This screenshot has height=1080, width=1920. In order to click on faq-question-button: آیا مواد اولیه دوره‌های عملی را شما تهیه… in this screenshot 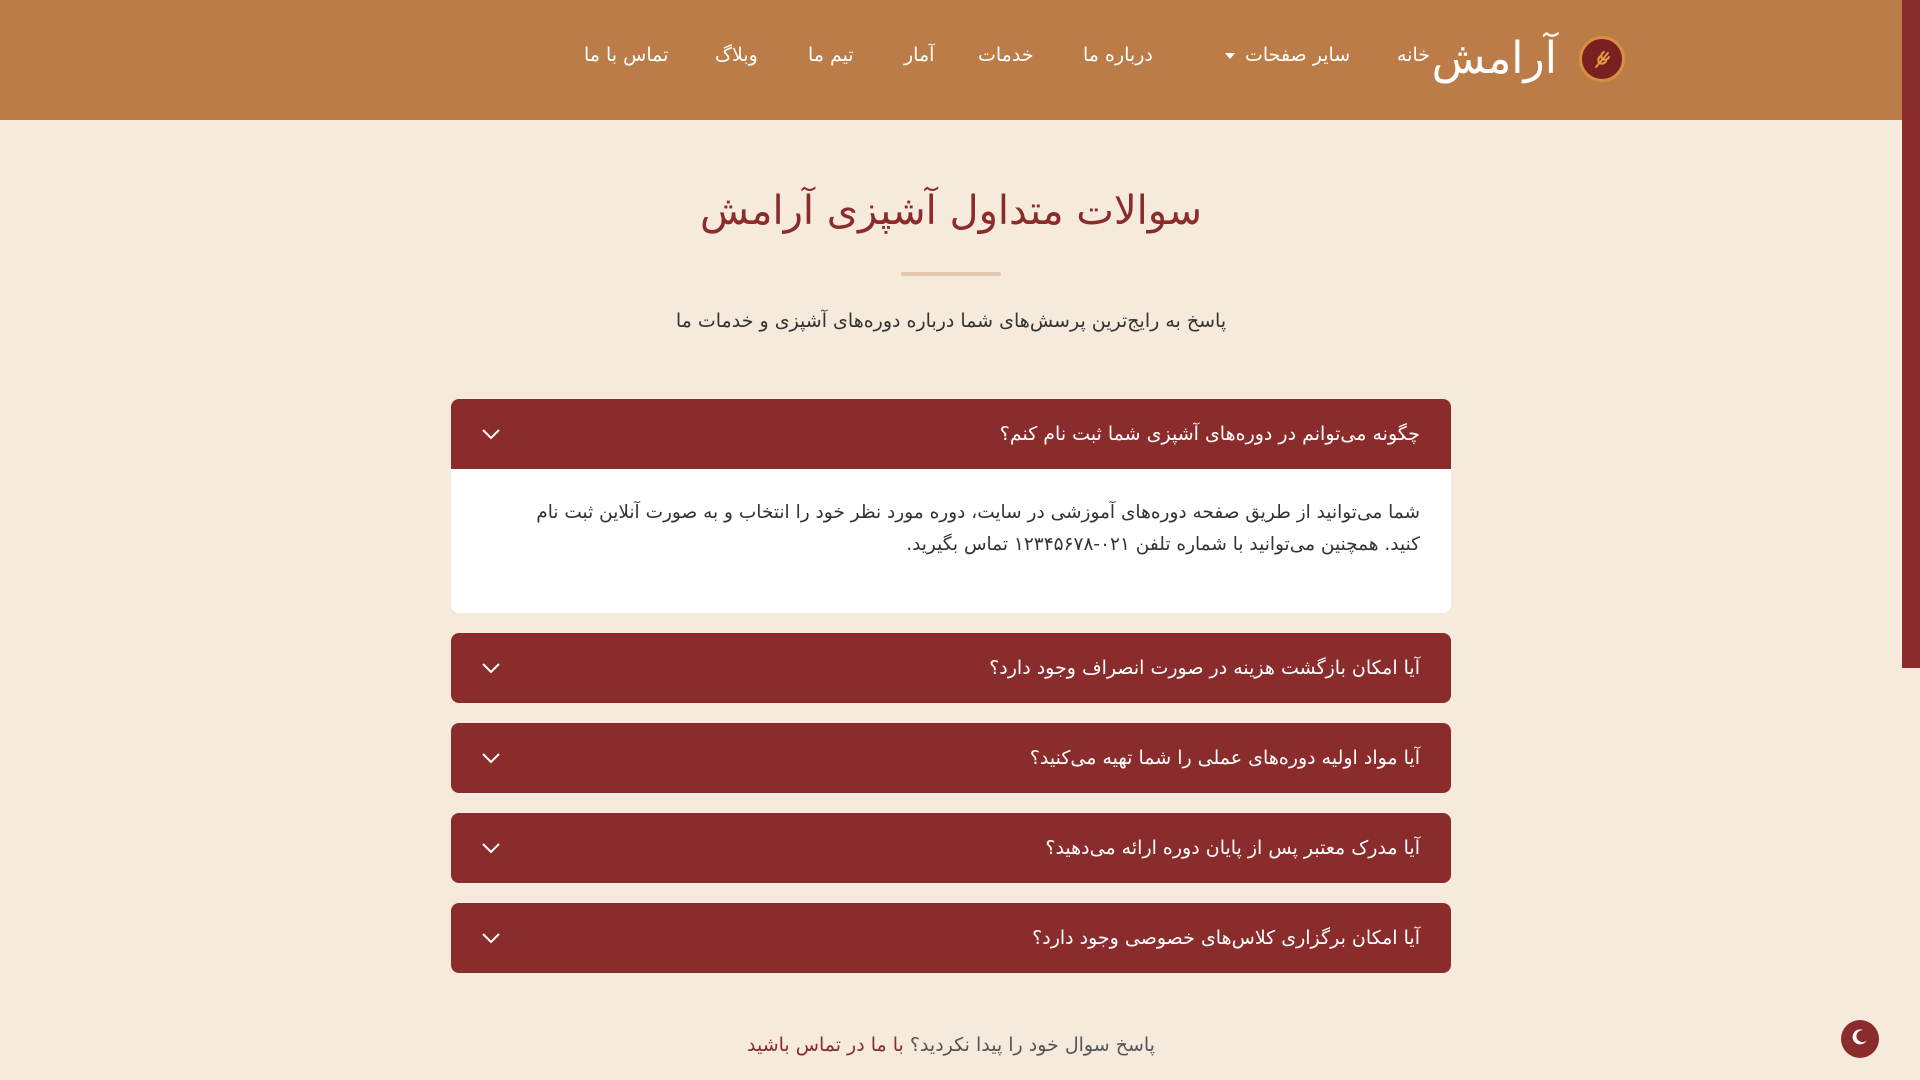, I will do `click(951, 758)`.